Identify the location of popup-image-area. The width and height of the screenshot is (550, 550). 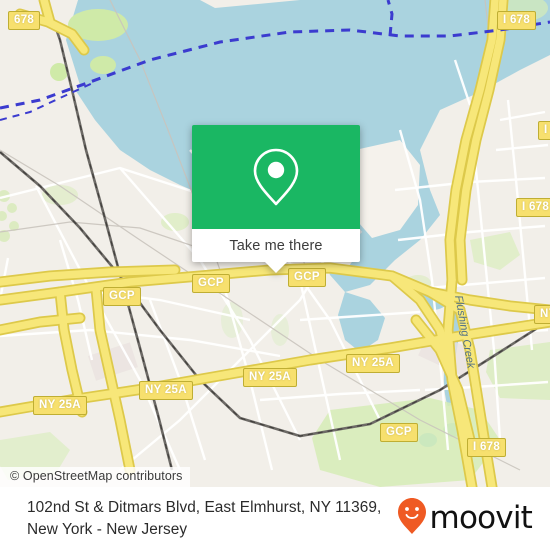
(276, 177).